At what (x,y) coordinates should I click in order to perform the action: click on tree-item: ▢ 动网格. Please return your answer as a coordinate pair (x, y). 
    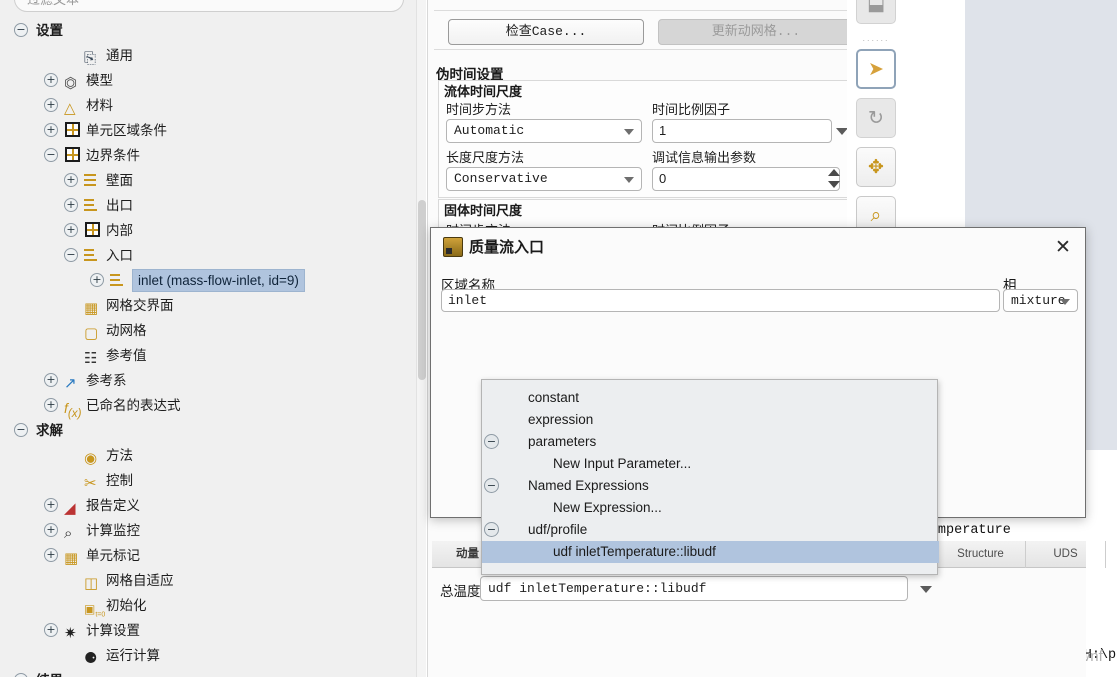
    Looking at the image, I should click on (208, 330).